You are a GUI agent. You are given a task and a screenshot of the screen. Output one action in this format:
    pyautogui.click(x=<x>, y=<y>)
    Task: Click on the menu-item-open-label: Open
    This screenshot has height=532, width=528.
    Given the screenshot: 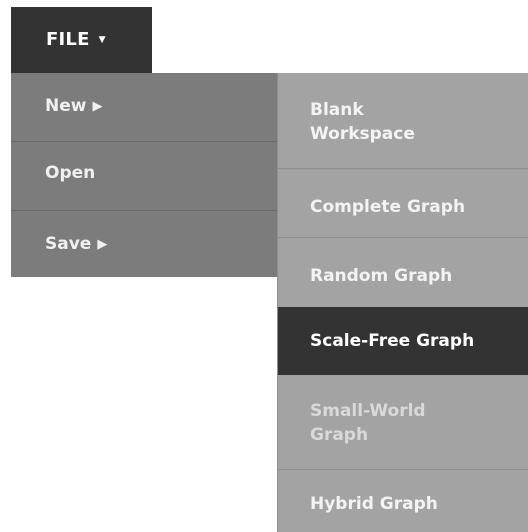 What is the action you would take?
    pyautogui.click(x=70, y=173)
    